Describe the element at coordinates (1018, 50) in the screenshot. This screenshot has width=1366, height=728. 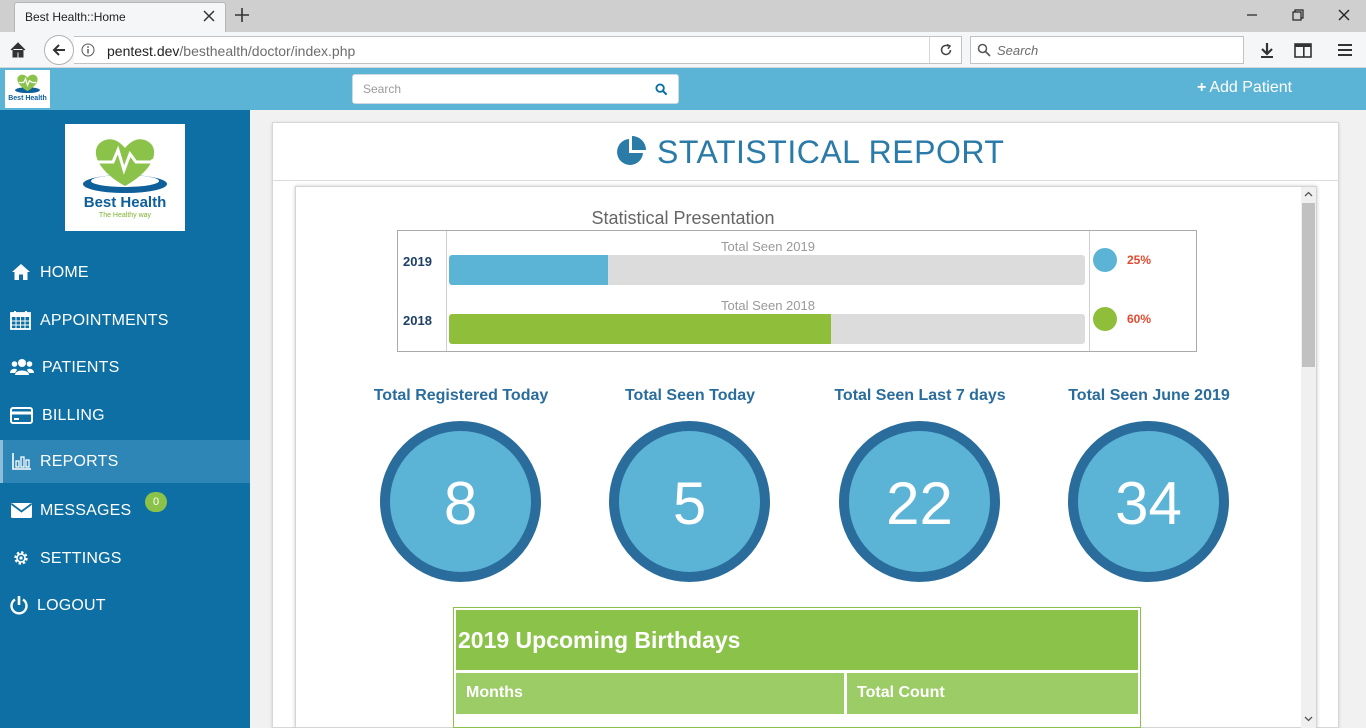
I see `browser-search-placeholder: Search` at that location.